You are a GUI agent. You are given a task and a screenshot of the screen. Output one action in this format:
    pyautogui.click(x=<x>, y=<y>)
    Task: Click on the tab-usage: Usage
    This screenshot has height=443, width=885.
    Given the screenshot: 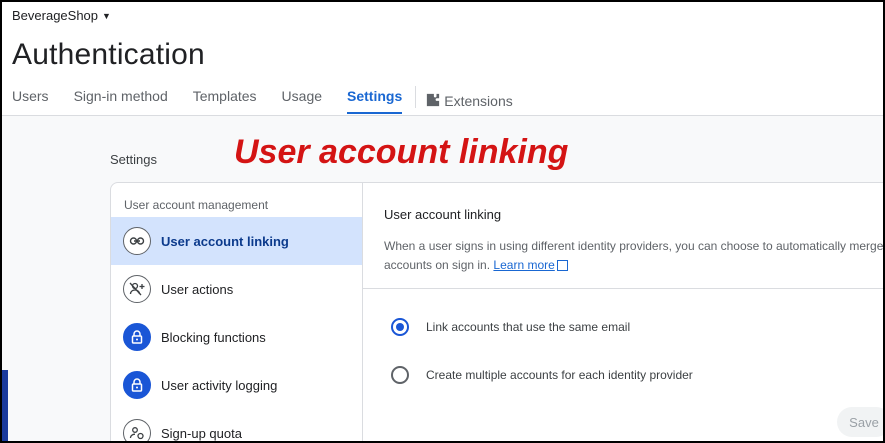 What is the action you would take?
    pyautogui.click(x=302, y=100)
    